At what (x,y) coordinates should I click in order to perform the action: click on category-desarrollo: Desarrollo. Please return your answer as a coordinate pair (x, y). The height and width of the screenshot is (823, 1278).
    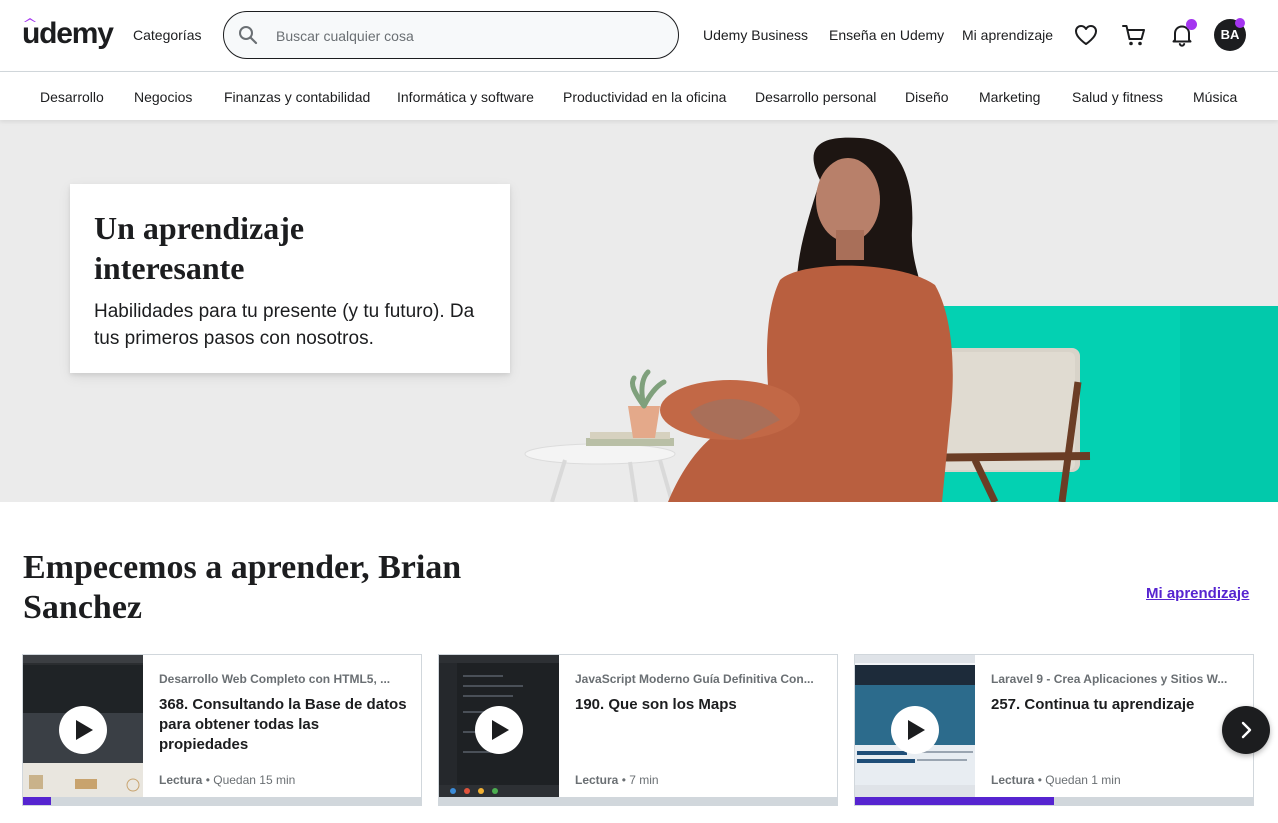
    Looking at the image, I should click on (72, 97).